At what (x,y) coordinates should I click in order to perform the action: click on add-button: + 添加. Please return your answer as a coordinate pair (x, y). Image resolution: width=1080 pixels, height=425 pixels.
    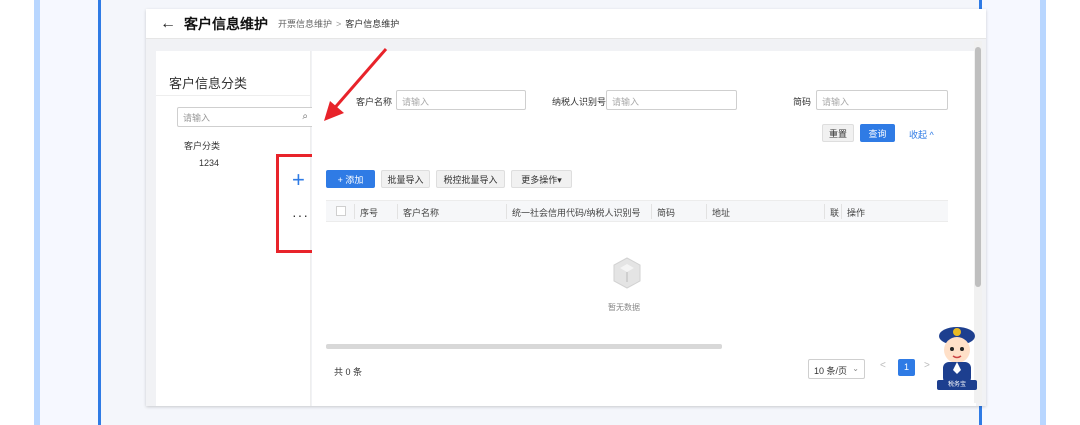
    Looking at the image, I should click on (350, 179).